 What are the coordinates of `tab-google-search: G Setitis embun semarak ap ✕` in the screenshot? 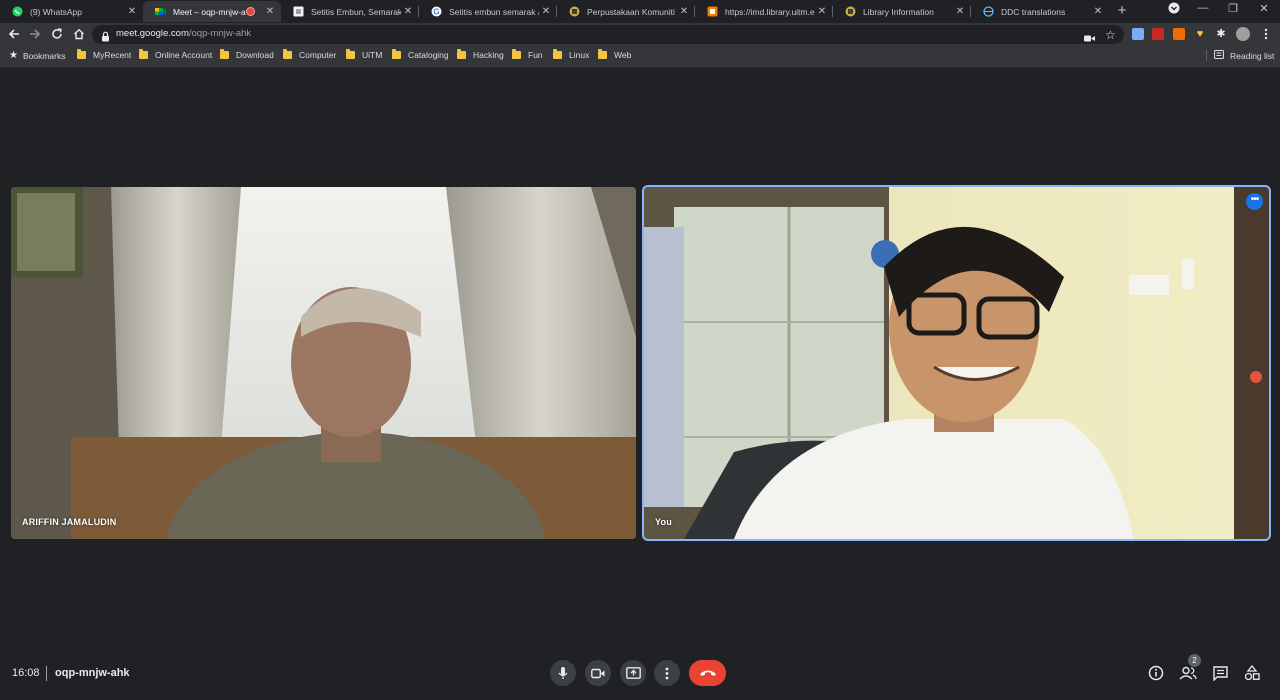 It's located at (488, 11).